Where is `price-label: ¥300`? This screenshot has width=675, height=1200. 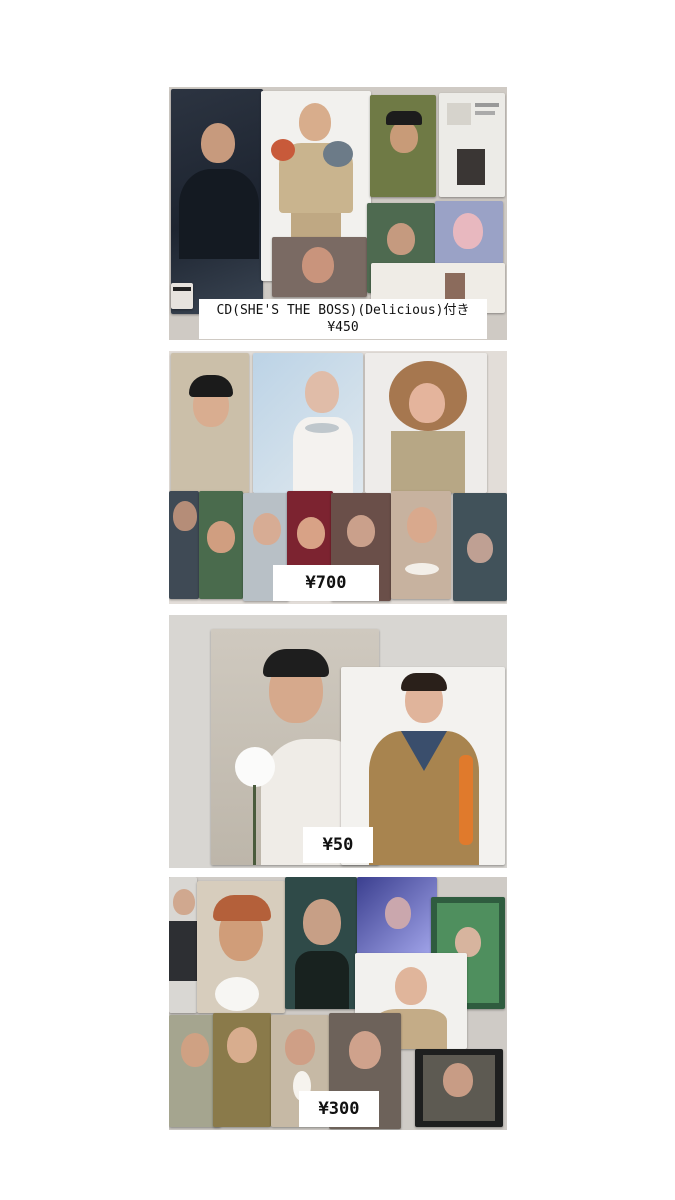
price-label: ¥300 is located at coordinates (339, 1109).